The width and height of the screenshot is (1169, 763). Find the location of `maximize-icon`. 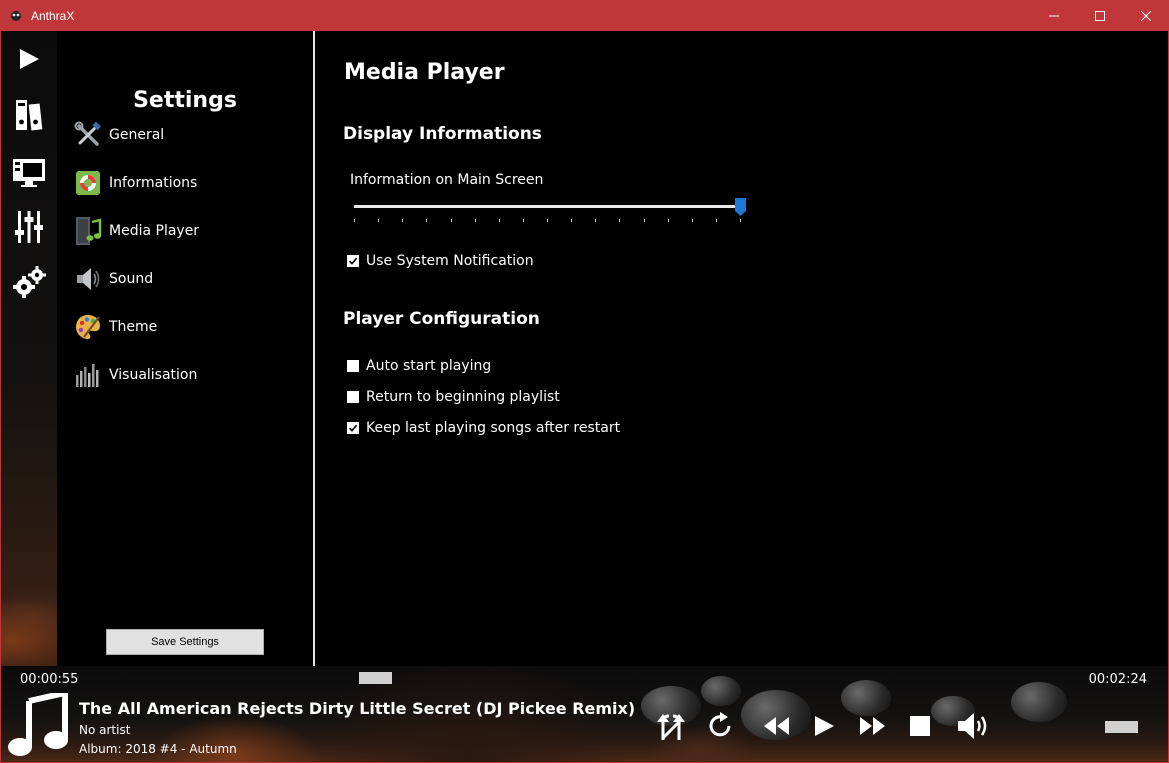

maximize-icon is located at coordinates (1100, 15).